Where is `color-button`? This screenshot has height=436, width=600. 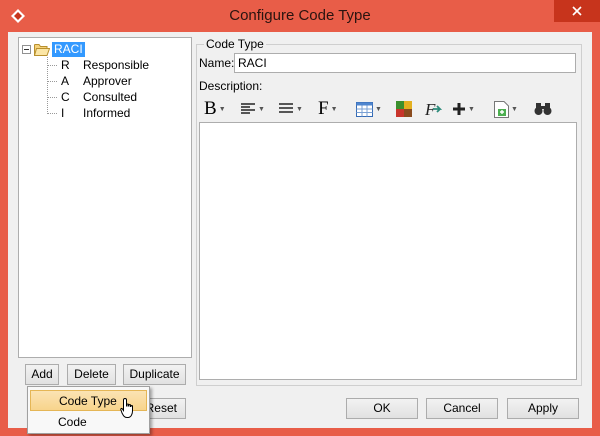 color-button is located at coordinates (404, 109).